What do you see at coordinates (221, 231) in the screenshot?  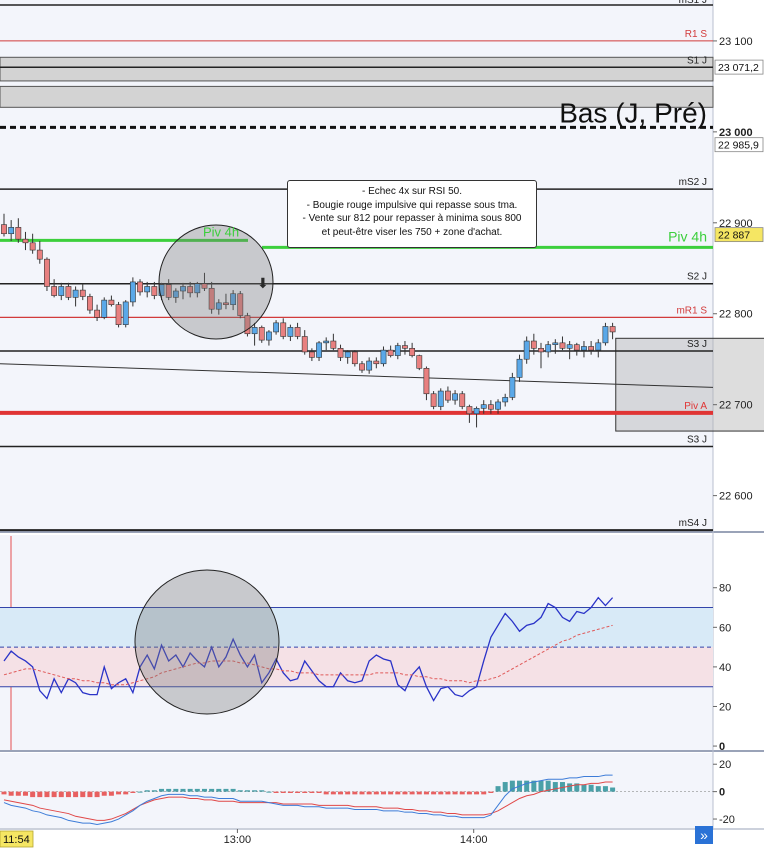 I see `level-label: Piv 4h` at bounding box center [221, 231].